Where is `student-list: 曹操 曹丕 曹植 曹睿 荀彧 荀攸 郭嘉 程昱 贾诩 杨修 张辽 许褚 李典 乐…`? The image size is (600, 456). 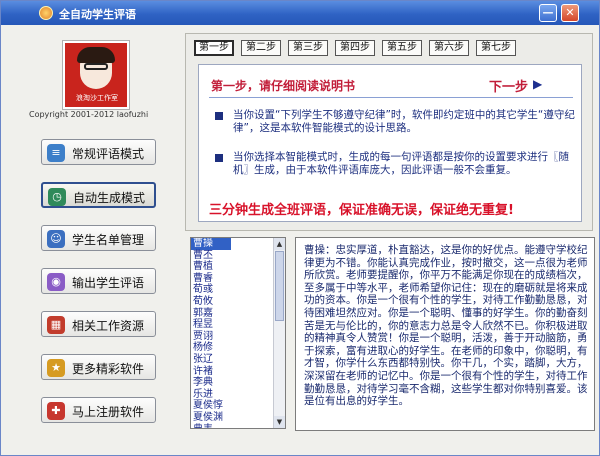 student-list: 曹操 曹丕 曹植 曹睿 荀彧 荀攸 郭嘉 程昱 贾诩 杨修 张辽 许褚 李典 乐… is located at coordinates (238, 333).